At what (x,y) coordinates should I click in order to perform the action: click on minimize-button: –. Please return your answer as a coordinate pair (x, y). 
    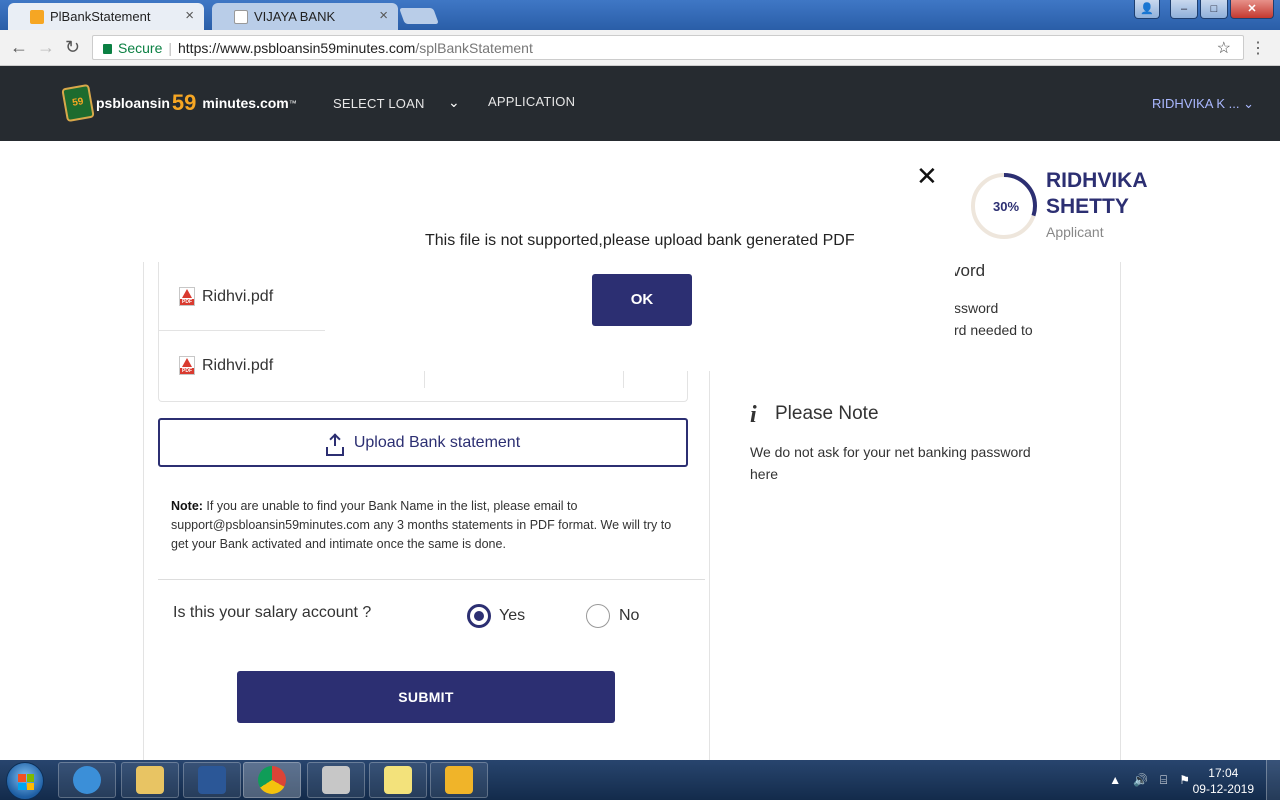
    Looking at the image, I should click on (1184, 9).